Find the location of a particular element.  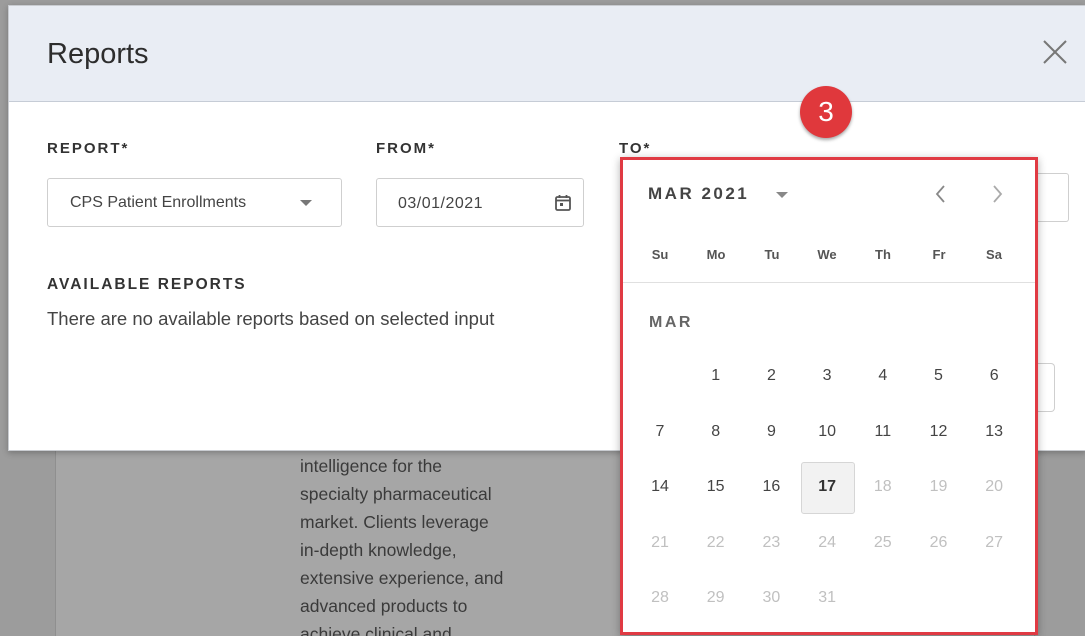

chevron-right-icon is located at coordinates (998, 194).